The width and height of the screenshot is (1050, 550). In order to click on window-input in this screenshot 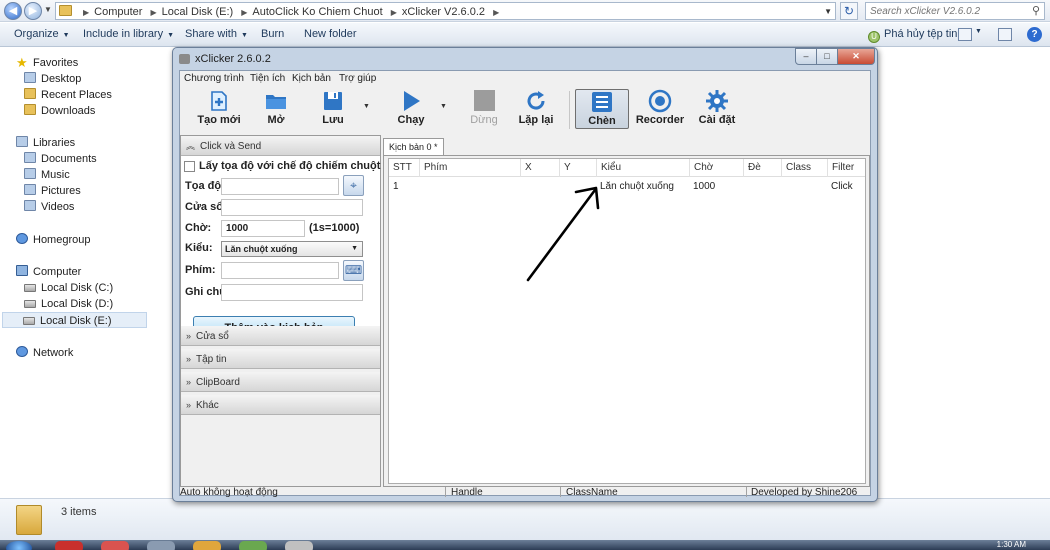, I will do `click(292, 207)`.